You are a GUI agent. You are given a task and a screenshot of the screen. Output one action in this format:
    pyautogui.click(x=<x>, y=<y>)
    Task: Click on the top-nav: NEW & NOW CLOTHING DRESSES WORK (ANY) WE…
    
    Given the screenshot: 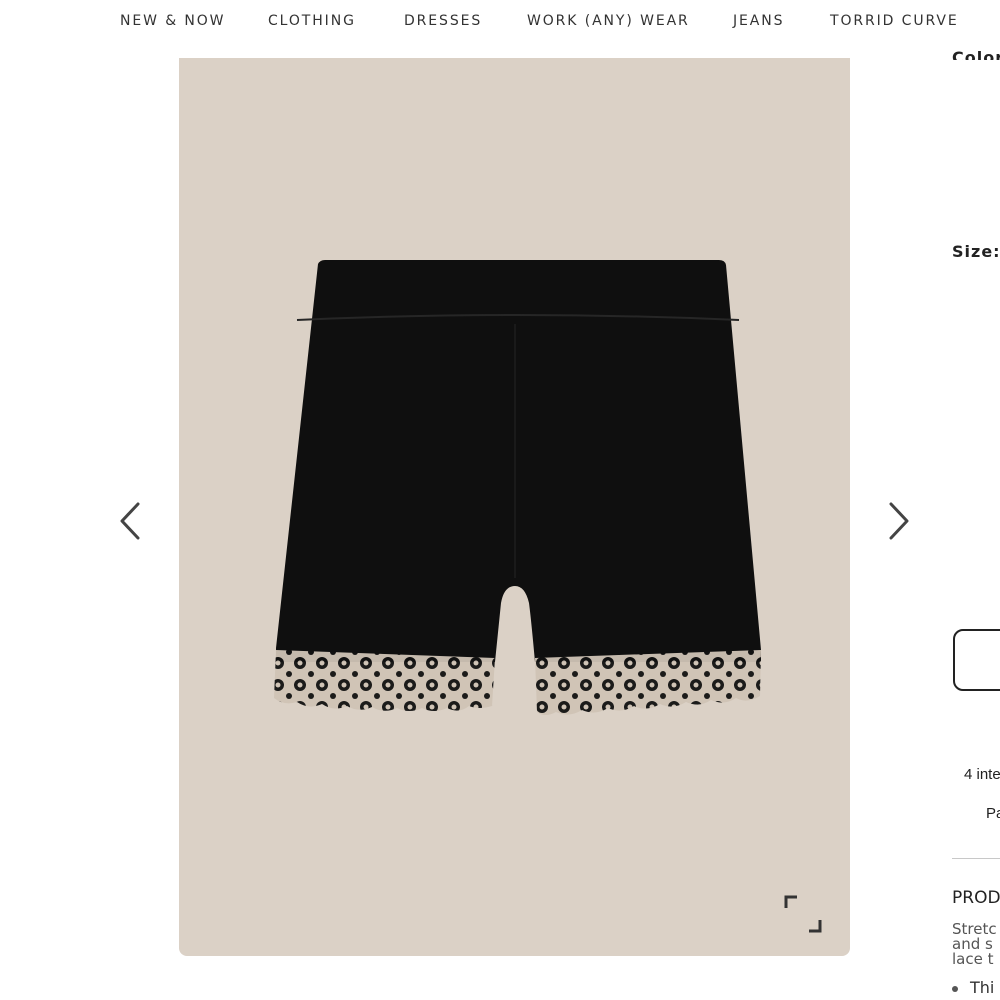 What is the action you would take?
    pyautogui.click(x=500, y=23)
    